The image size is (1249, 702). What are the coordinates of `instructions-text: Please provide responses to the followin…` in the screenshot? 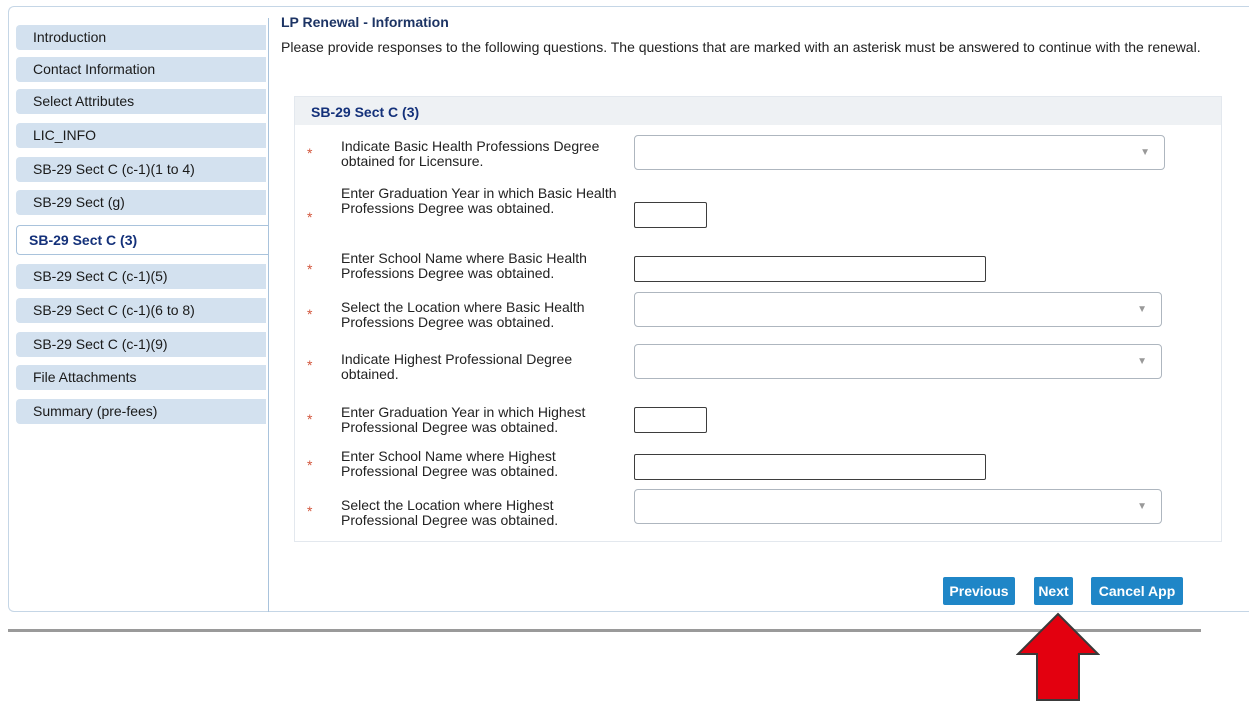 It's located at (741, 47).